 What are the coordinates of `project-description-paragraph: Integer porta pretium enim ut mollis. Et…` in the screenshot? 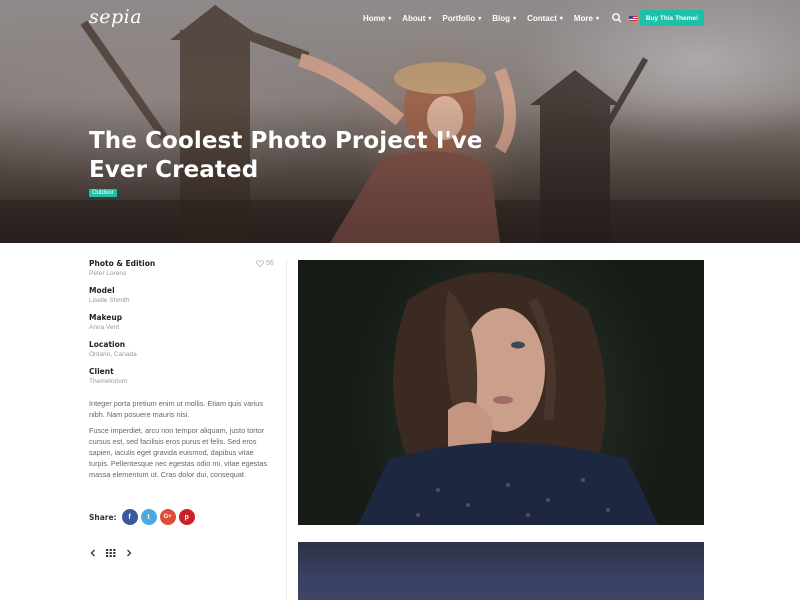 It's located at (176, 409).